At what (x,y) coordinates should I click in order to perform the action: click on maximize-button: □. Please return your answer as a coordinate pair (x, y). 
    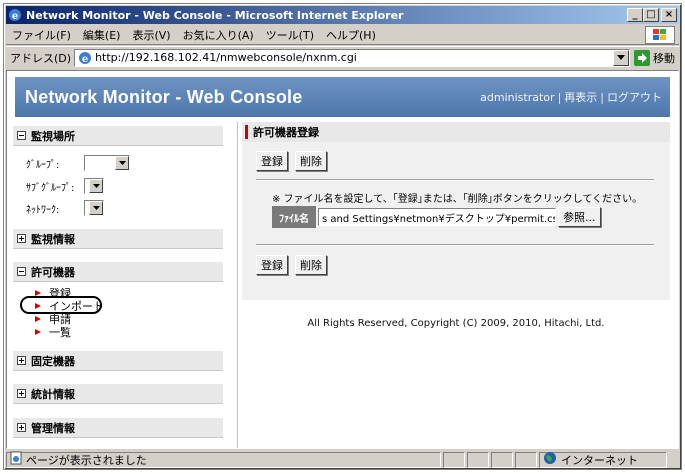
    Looking at the image, I should click on (651, 15).